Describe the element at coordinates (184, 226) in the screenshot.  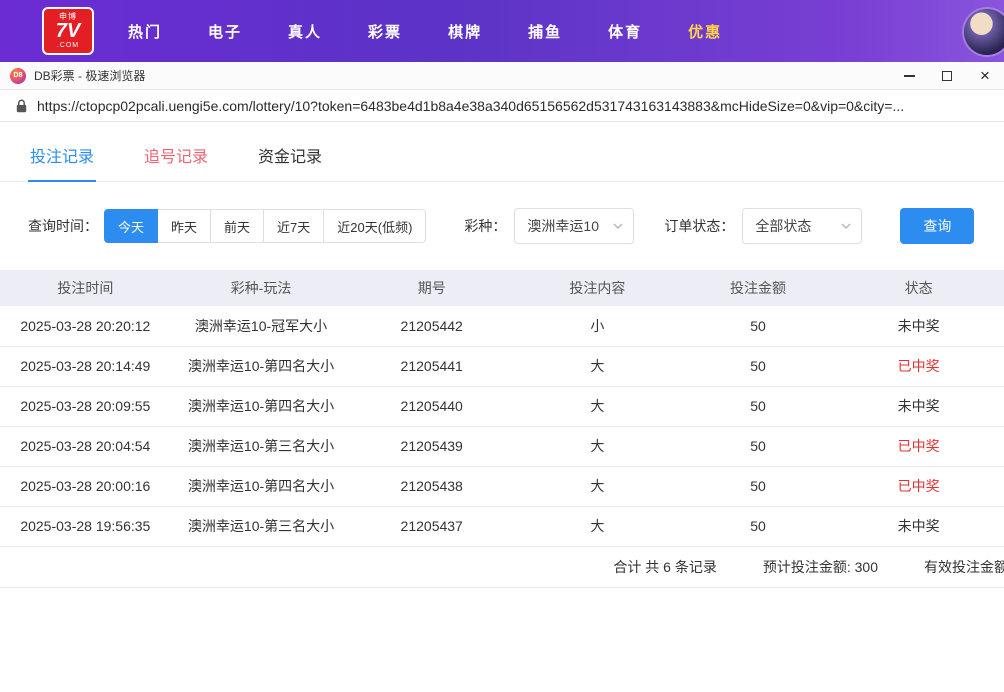
I see `time-option-yesterday: 昨天` at that location.